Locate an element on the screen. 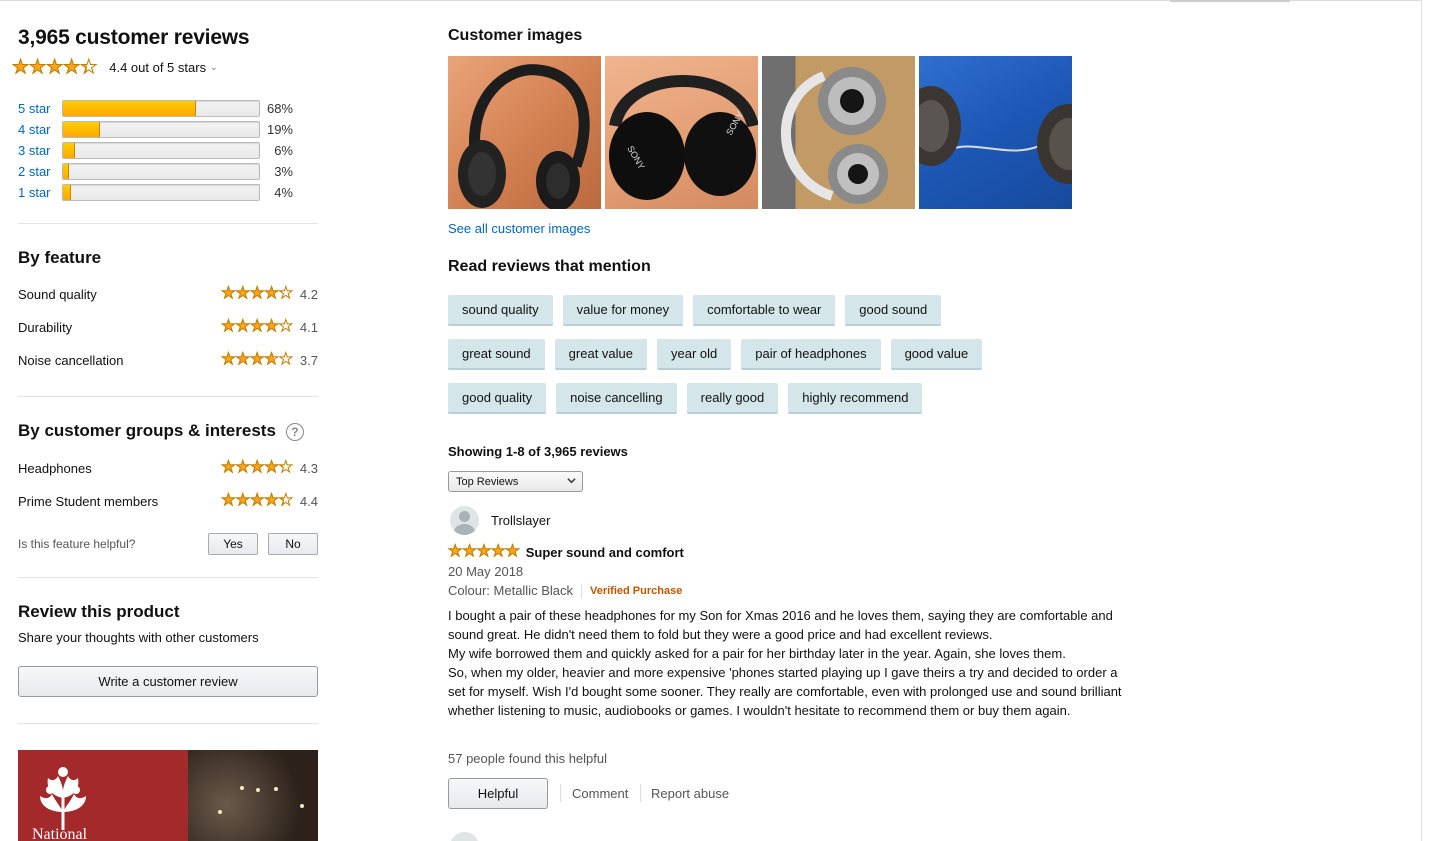 The height and width of the screenshot is (841, 1440). histogram-row-2: 2 star 3% is located at coordinates (168, 171).